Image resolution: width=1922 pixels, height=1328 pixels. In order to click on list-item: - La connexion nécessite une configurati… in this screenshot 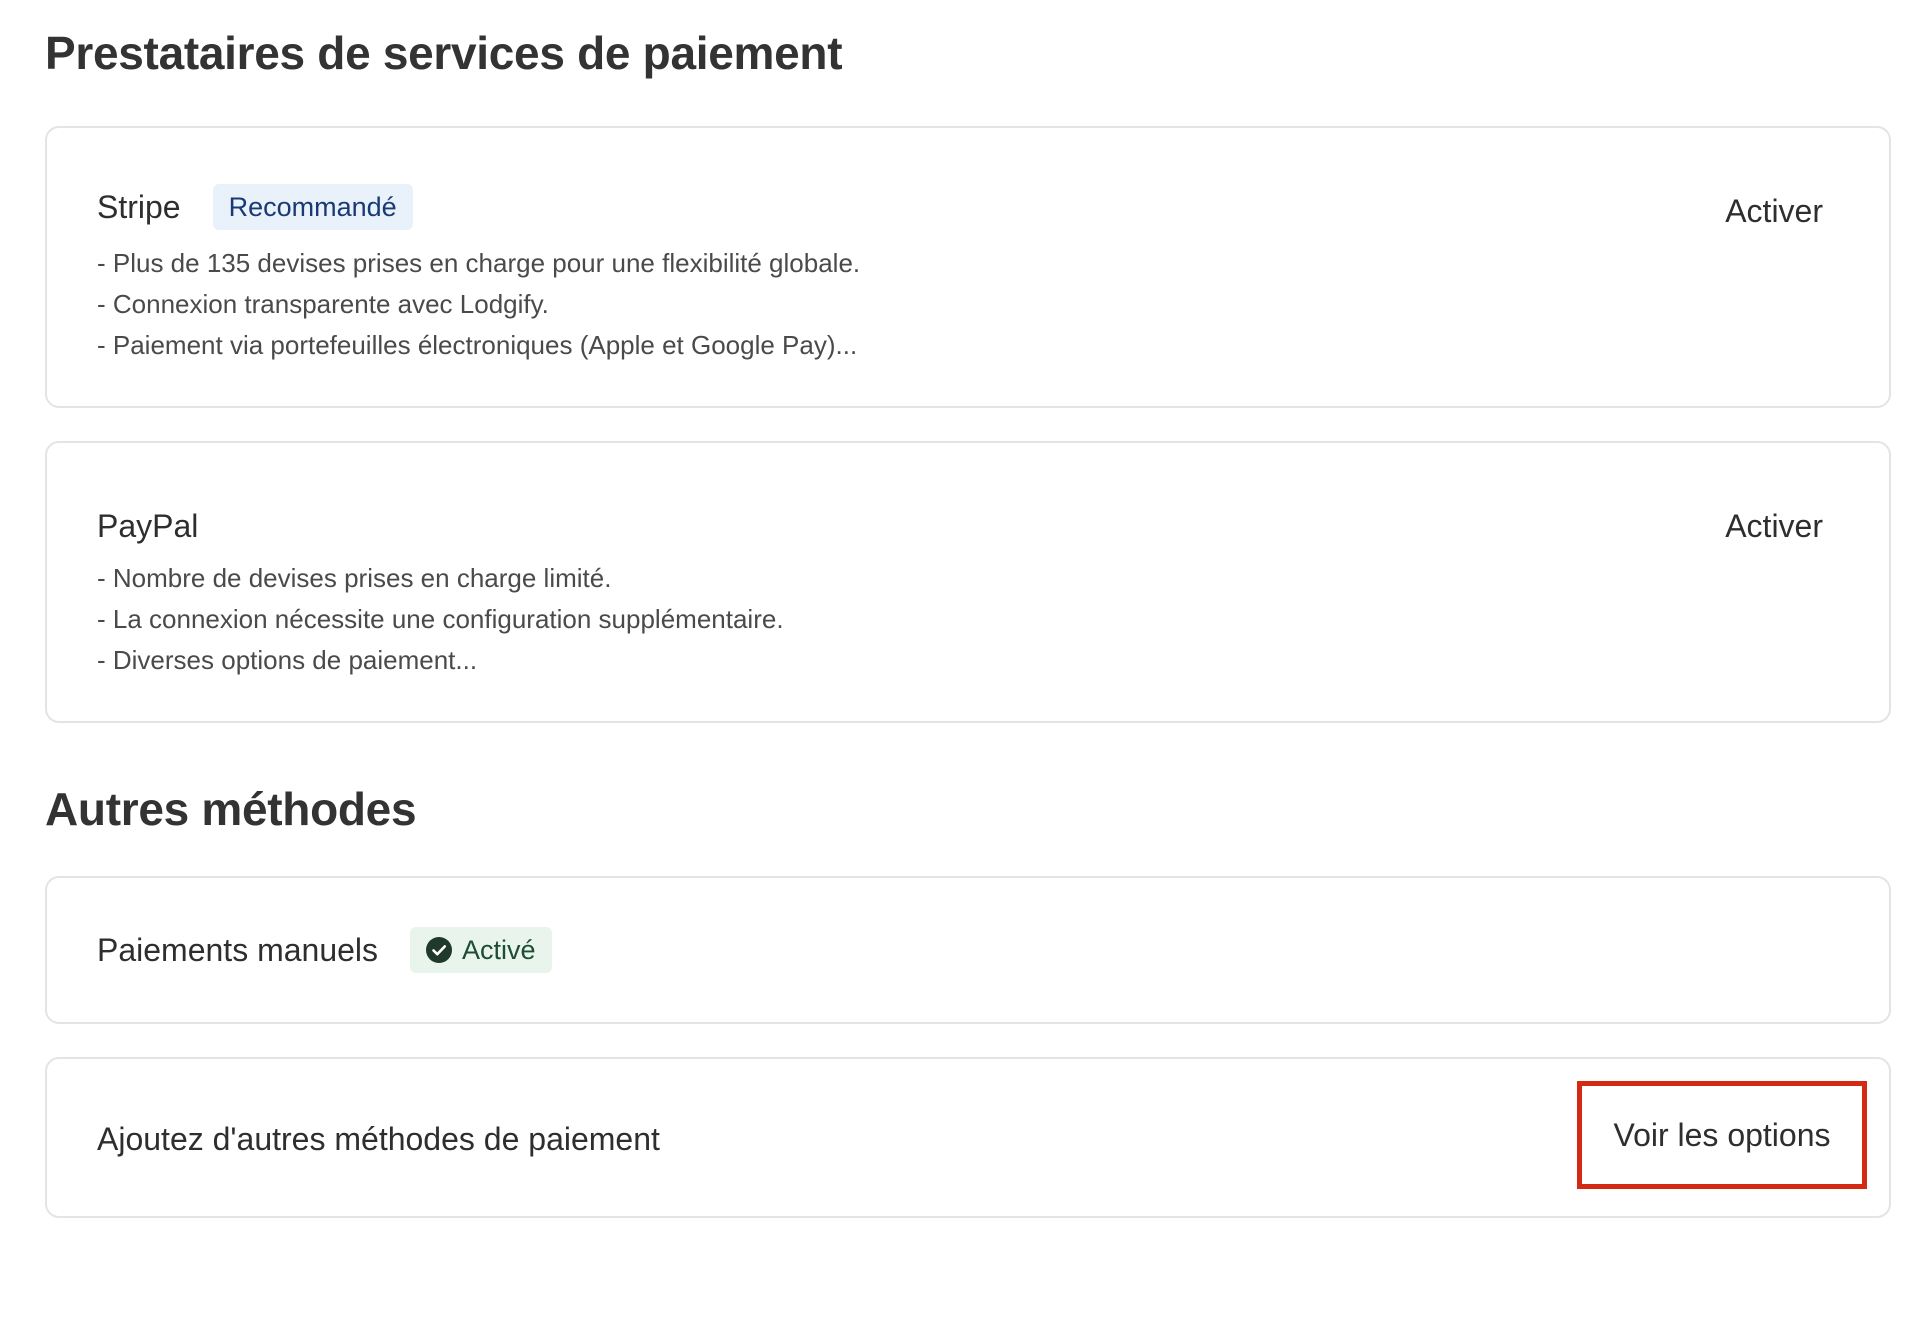, I will do `click(440, 619)`.